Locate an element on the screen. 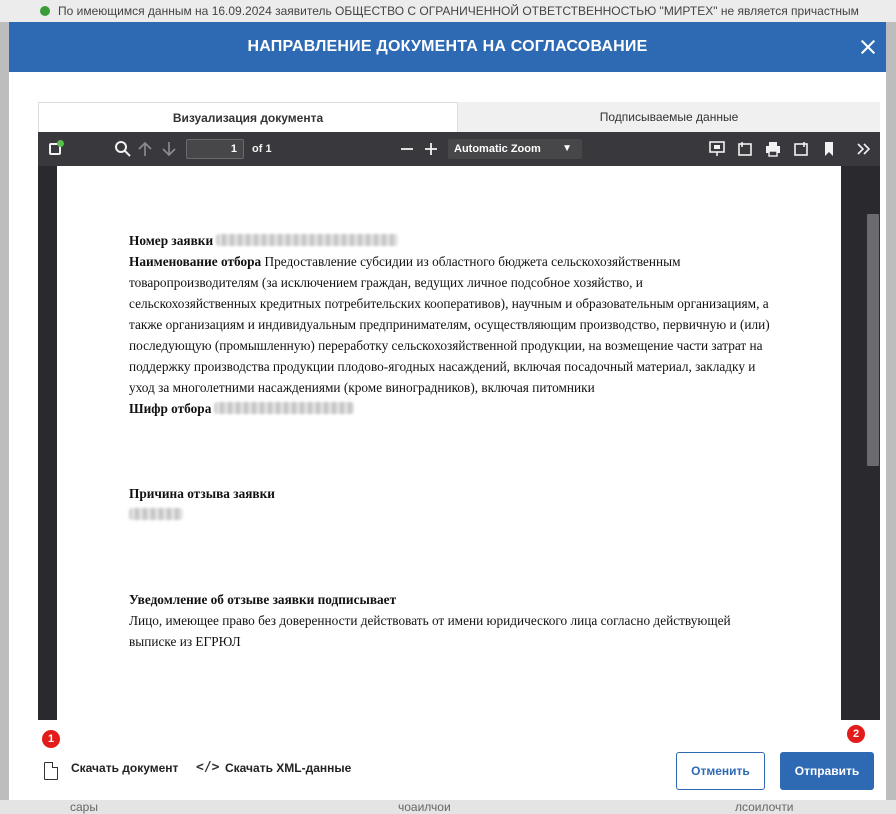 This screenshot has height=814, width=896. background-item: лсоилочти is located at coordinates (764, 807).